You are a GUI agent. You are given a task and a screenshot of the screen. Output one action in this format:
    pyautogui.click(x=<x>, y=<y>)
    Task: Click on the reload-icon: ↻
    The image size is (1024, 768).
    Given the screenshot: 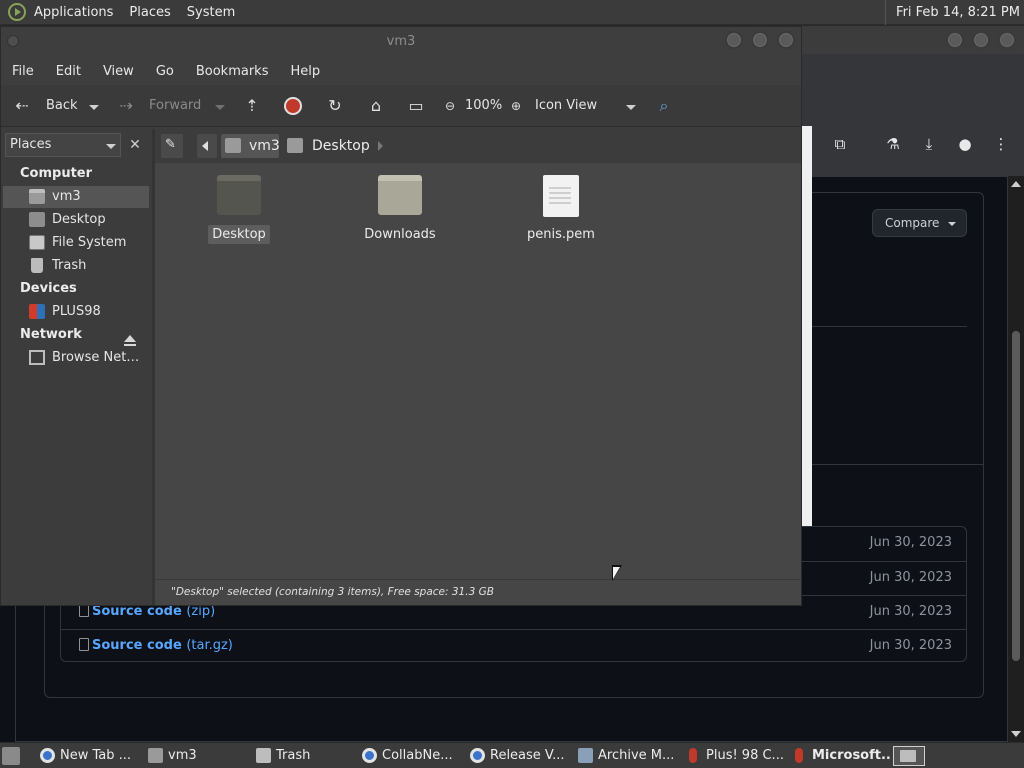 What is the action you would take?
    pyautogui.click(x=335, y=106)
    